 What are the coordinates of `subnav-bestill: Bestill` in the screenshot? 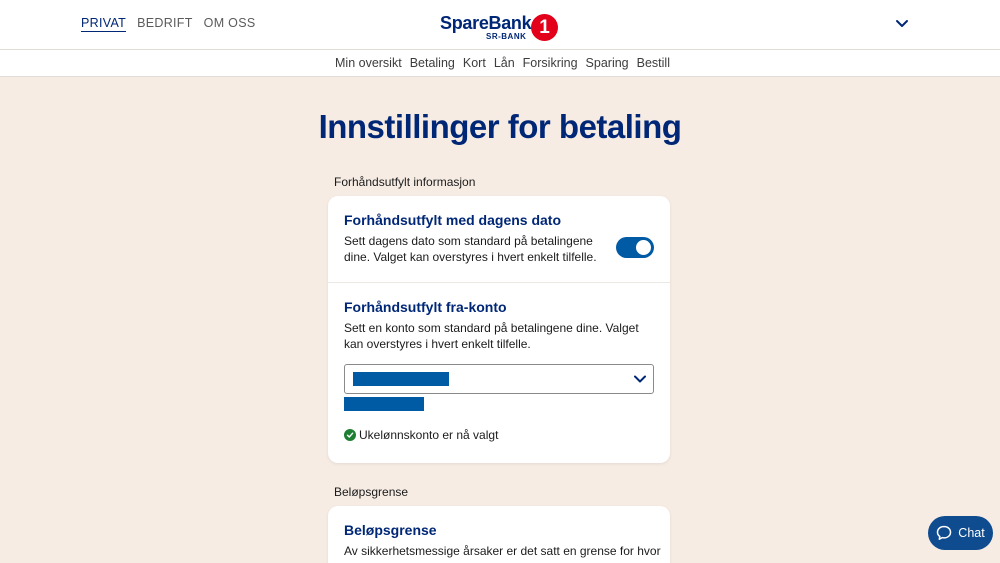 It's located at (653, 63).